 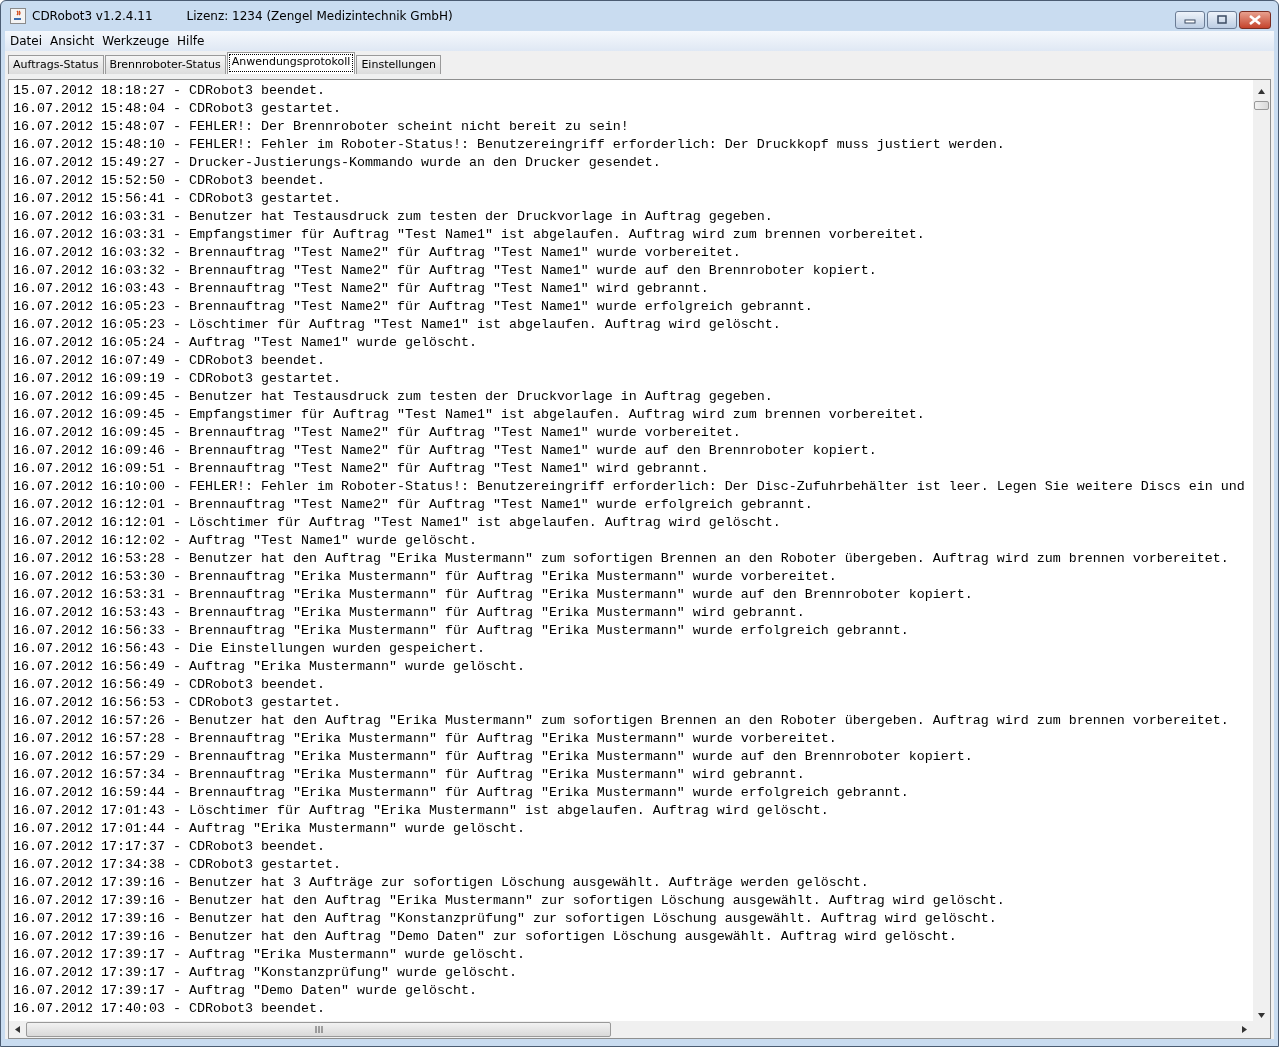 I want to click on log-line: 16.07.2012 17:17:37 - CDRobot3 beendet., so click(x=169, y=847).